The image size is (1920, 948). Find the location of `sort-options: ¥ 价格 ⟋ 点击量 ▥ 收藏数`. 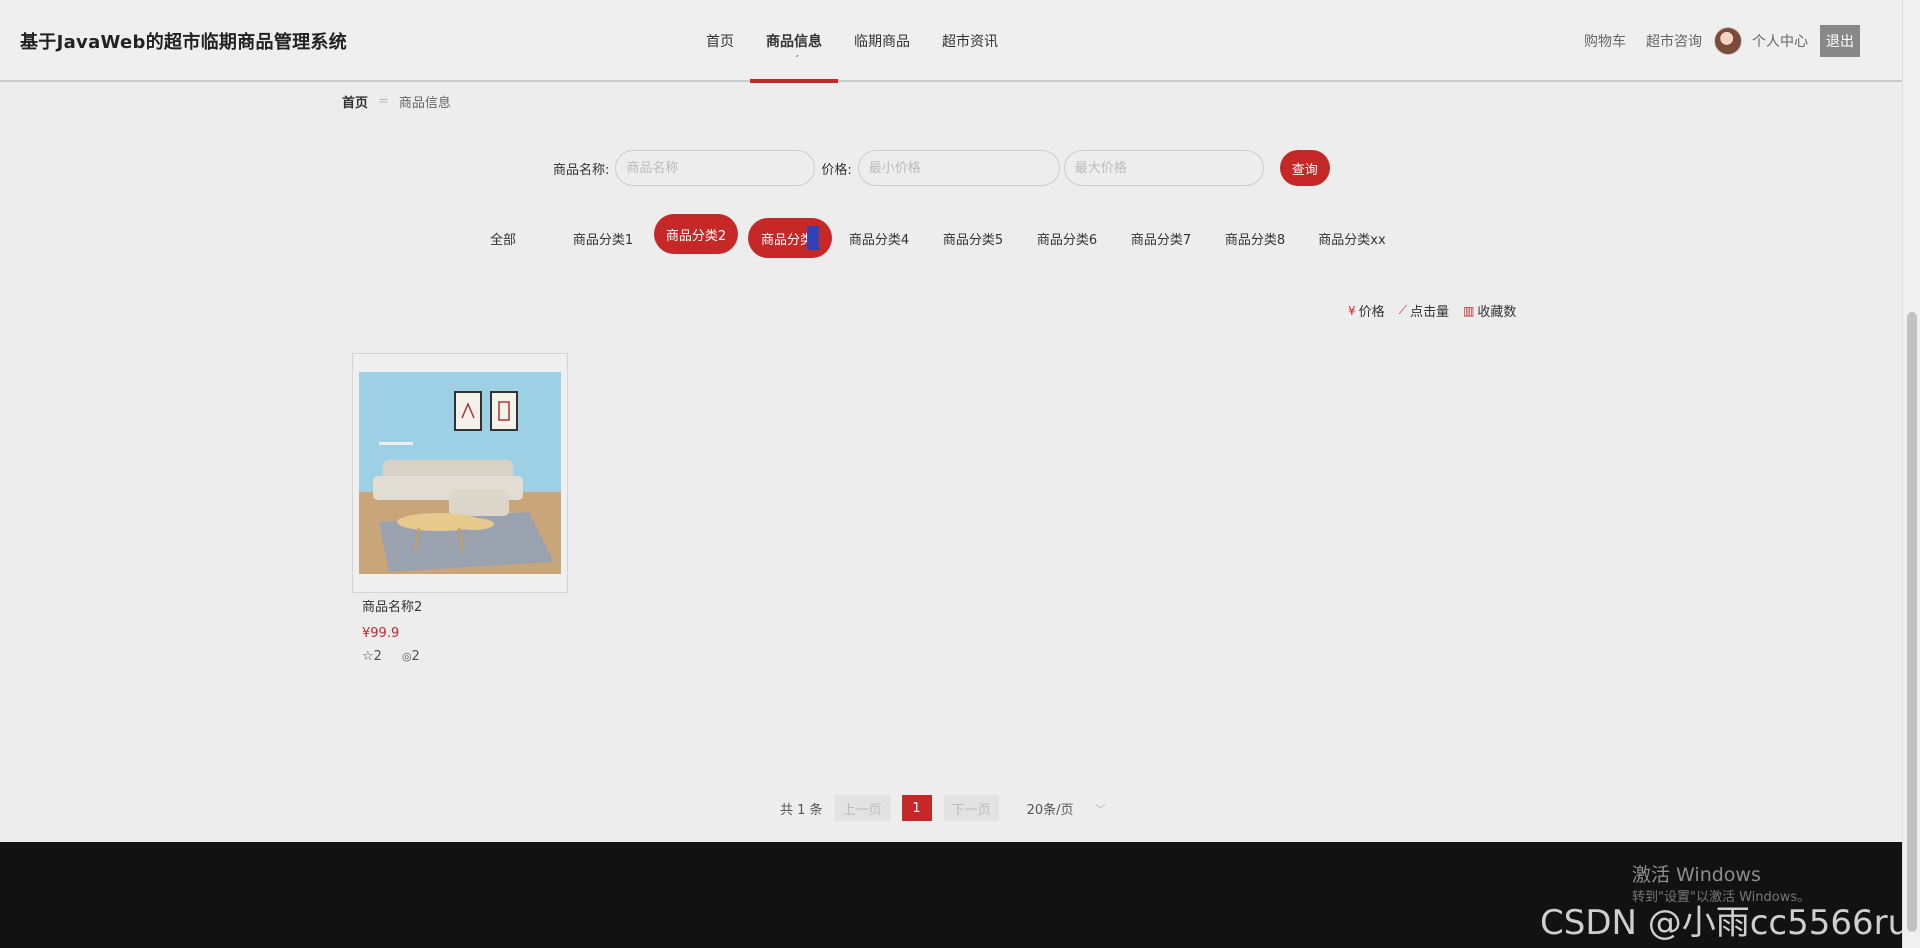

sort-options: ¥ 价格 ⟋ 点击量 ▥ 收藏数 is located at coordinates (1425, 310).